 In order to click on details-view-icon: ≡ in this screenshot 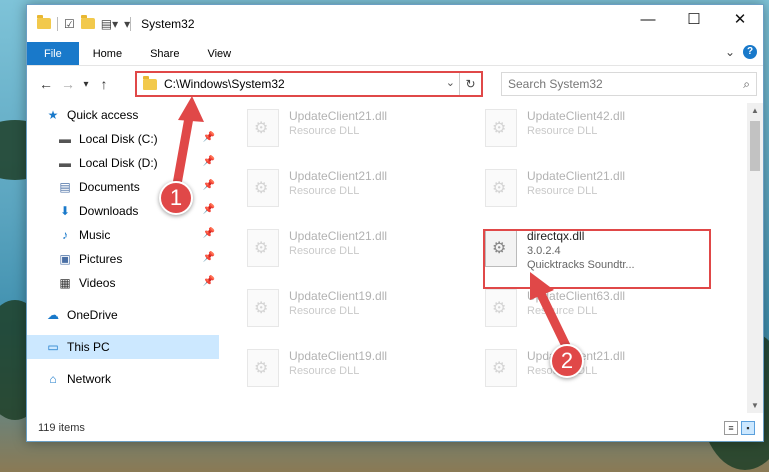, I will do `click(731, 428)`.